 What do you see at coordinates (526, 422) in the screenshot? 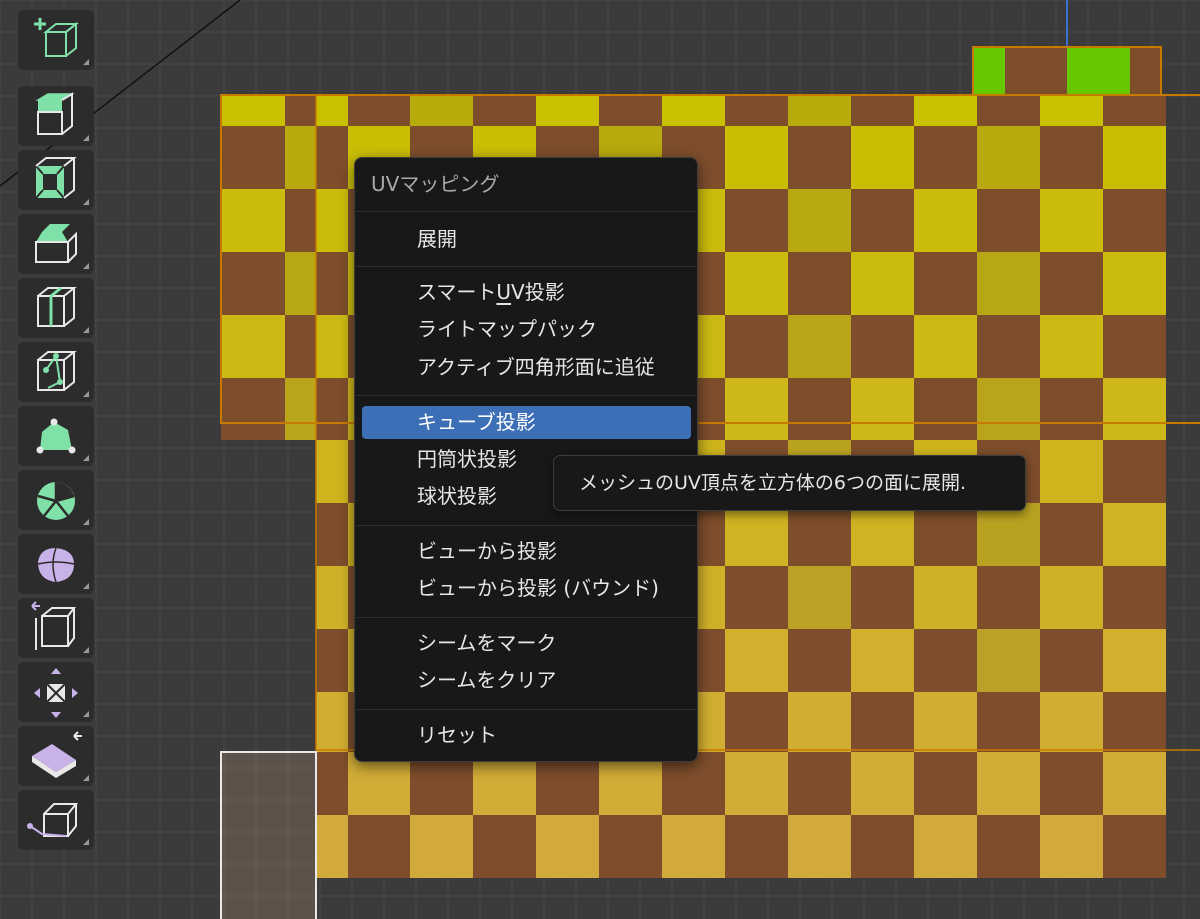
I see `menu-item-cube-projection: キューブ投影` at bounding box center [526, 422].